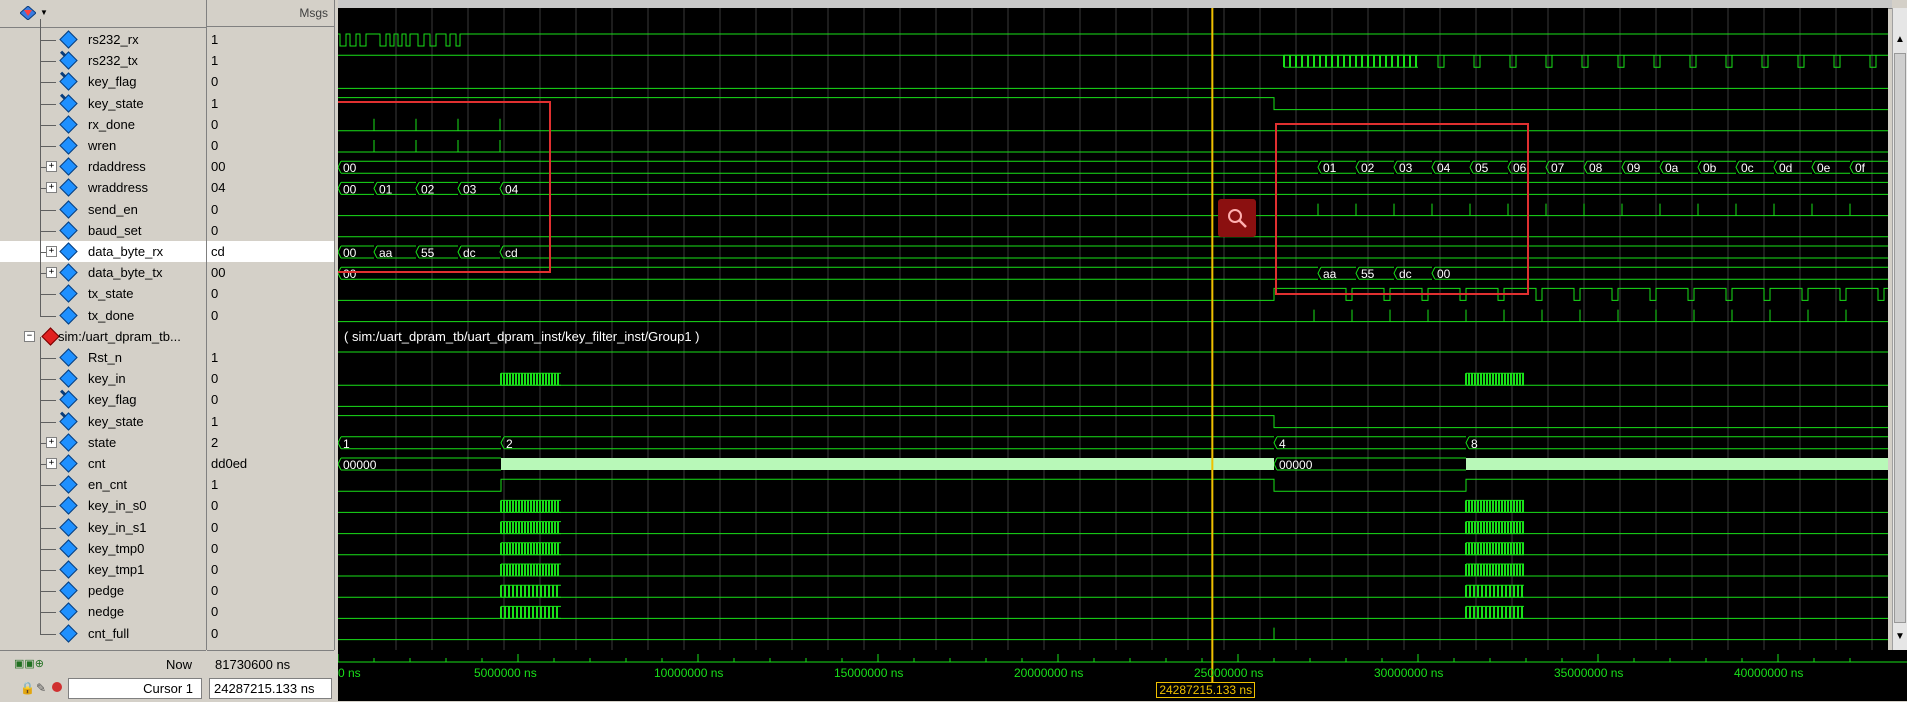 Image resolution: width=1907 pixels, height=702 pixels. I want to click on signal-row: + rdaddress, so click(103, 161).